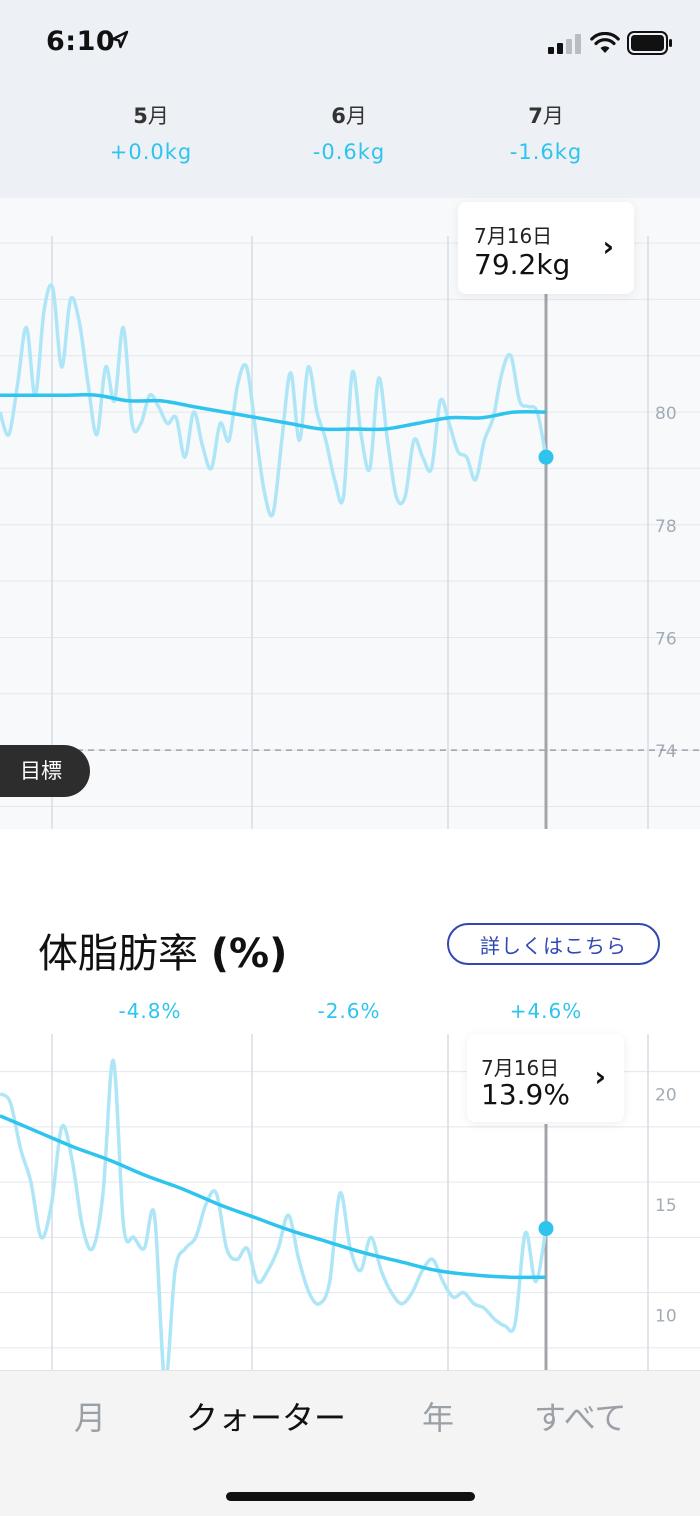  I want to click on y-tick-label: 20, so click(666, 1096).